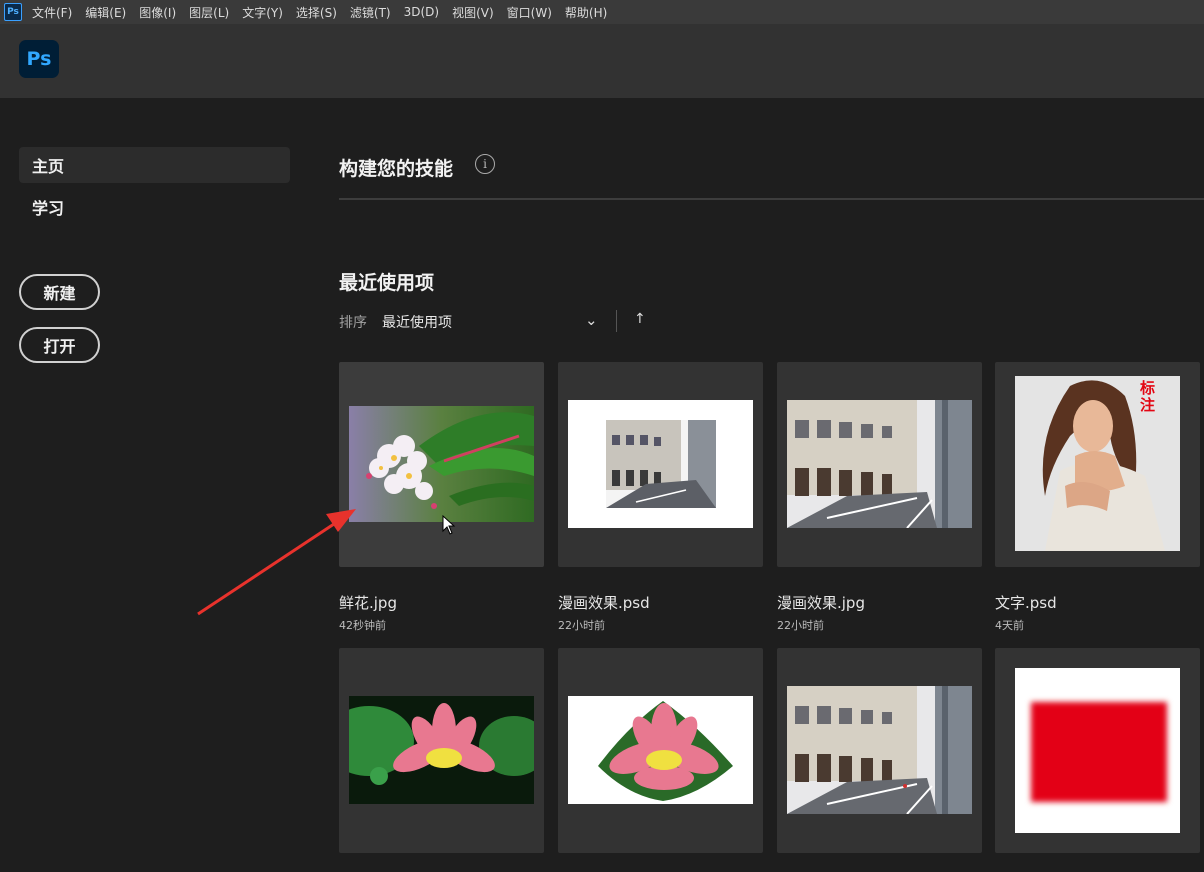 This screenshot has height=872, width=1204. I want to click on menu-help: 帮助(H), so click(586, 12).